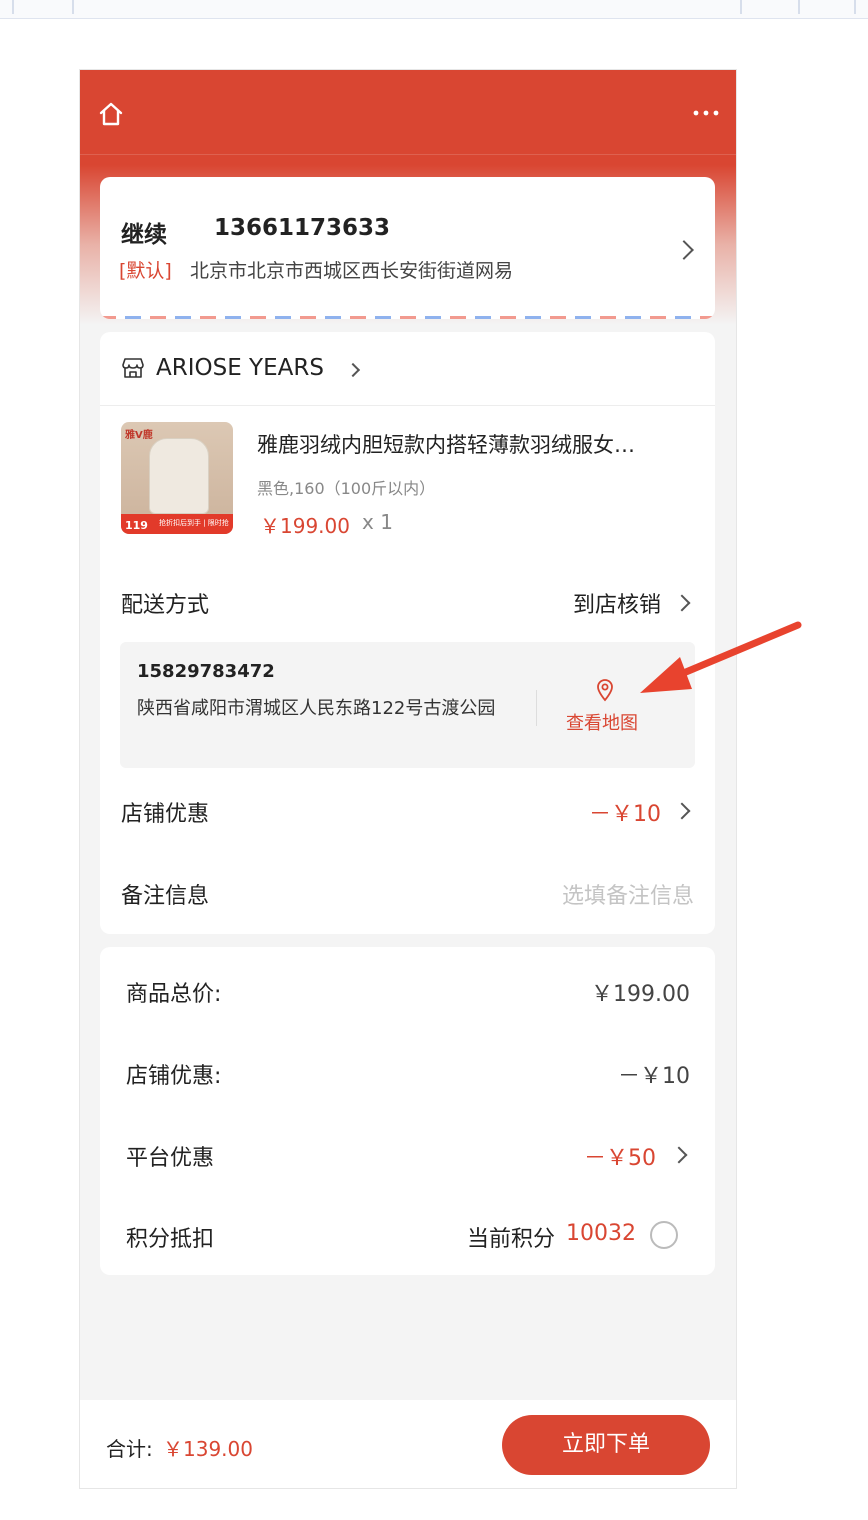  I want to click on platform-discount-value: －￥50, so click(620, 1158).